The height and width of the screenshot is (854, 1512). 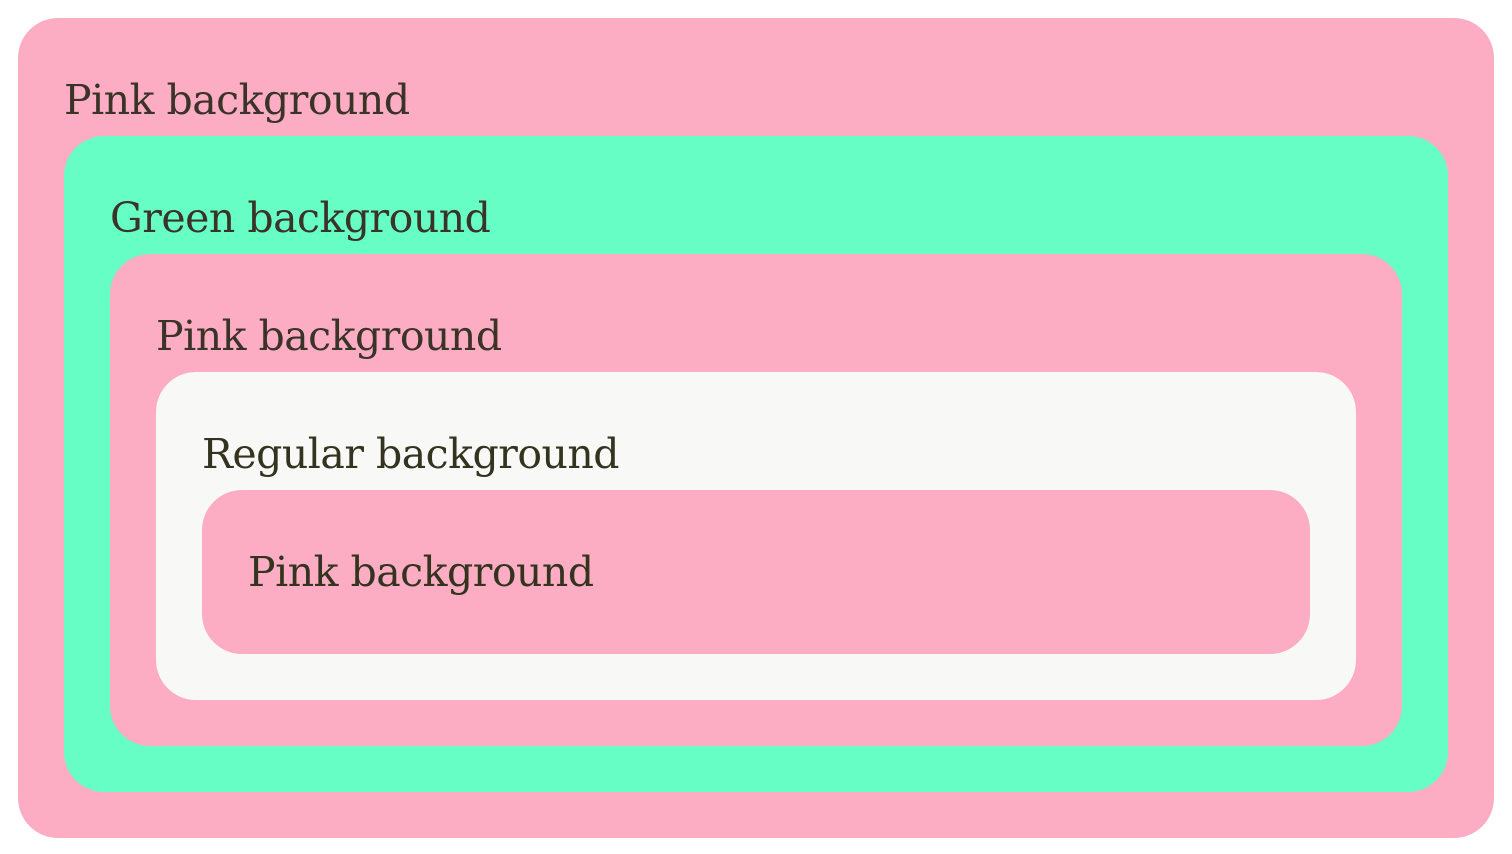 What do you see at coordinates (300, 218) in the screenshot?
I see `box-label: Green background` at bounding box center [300, 218].